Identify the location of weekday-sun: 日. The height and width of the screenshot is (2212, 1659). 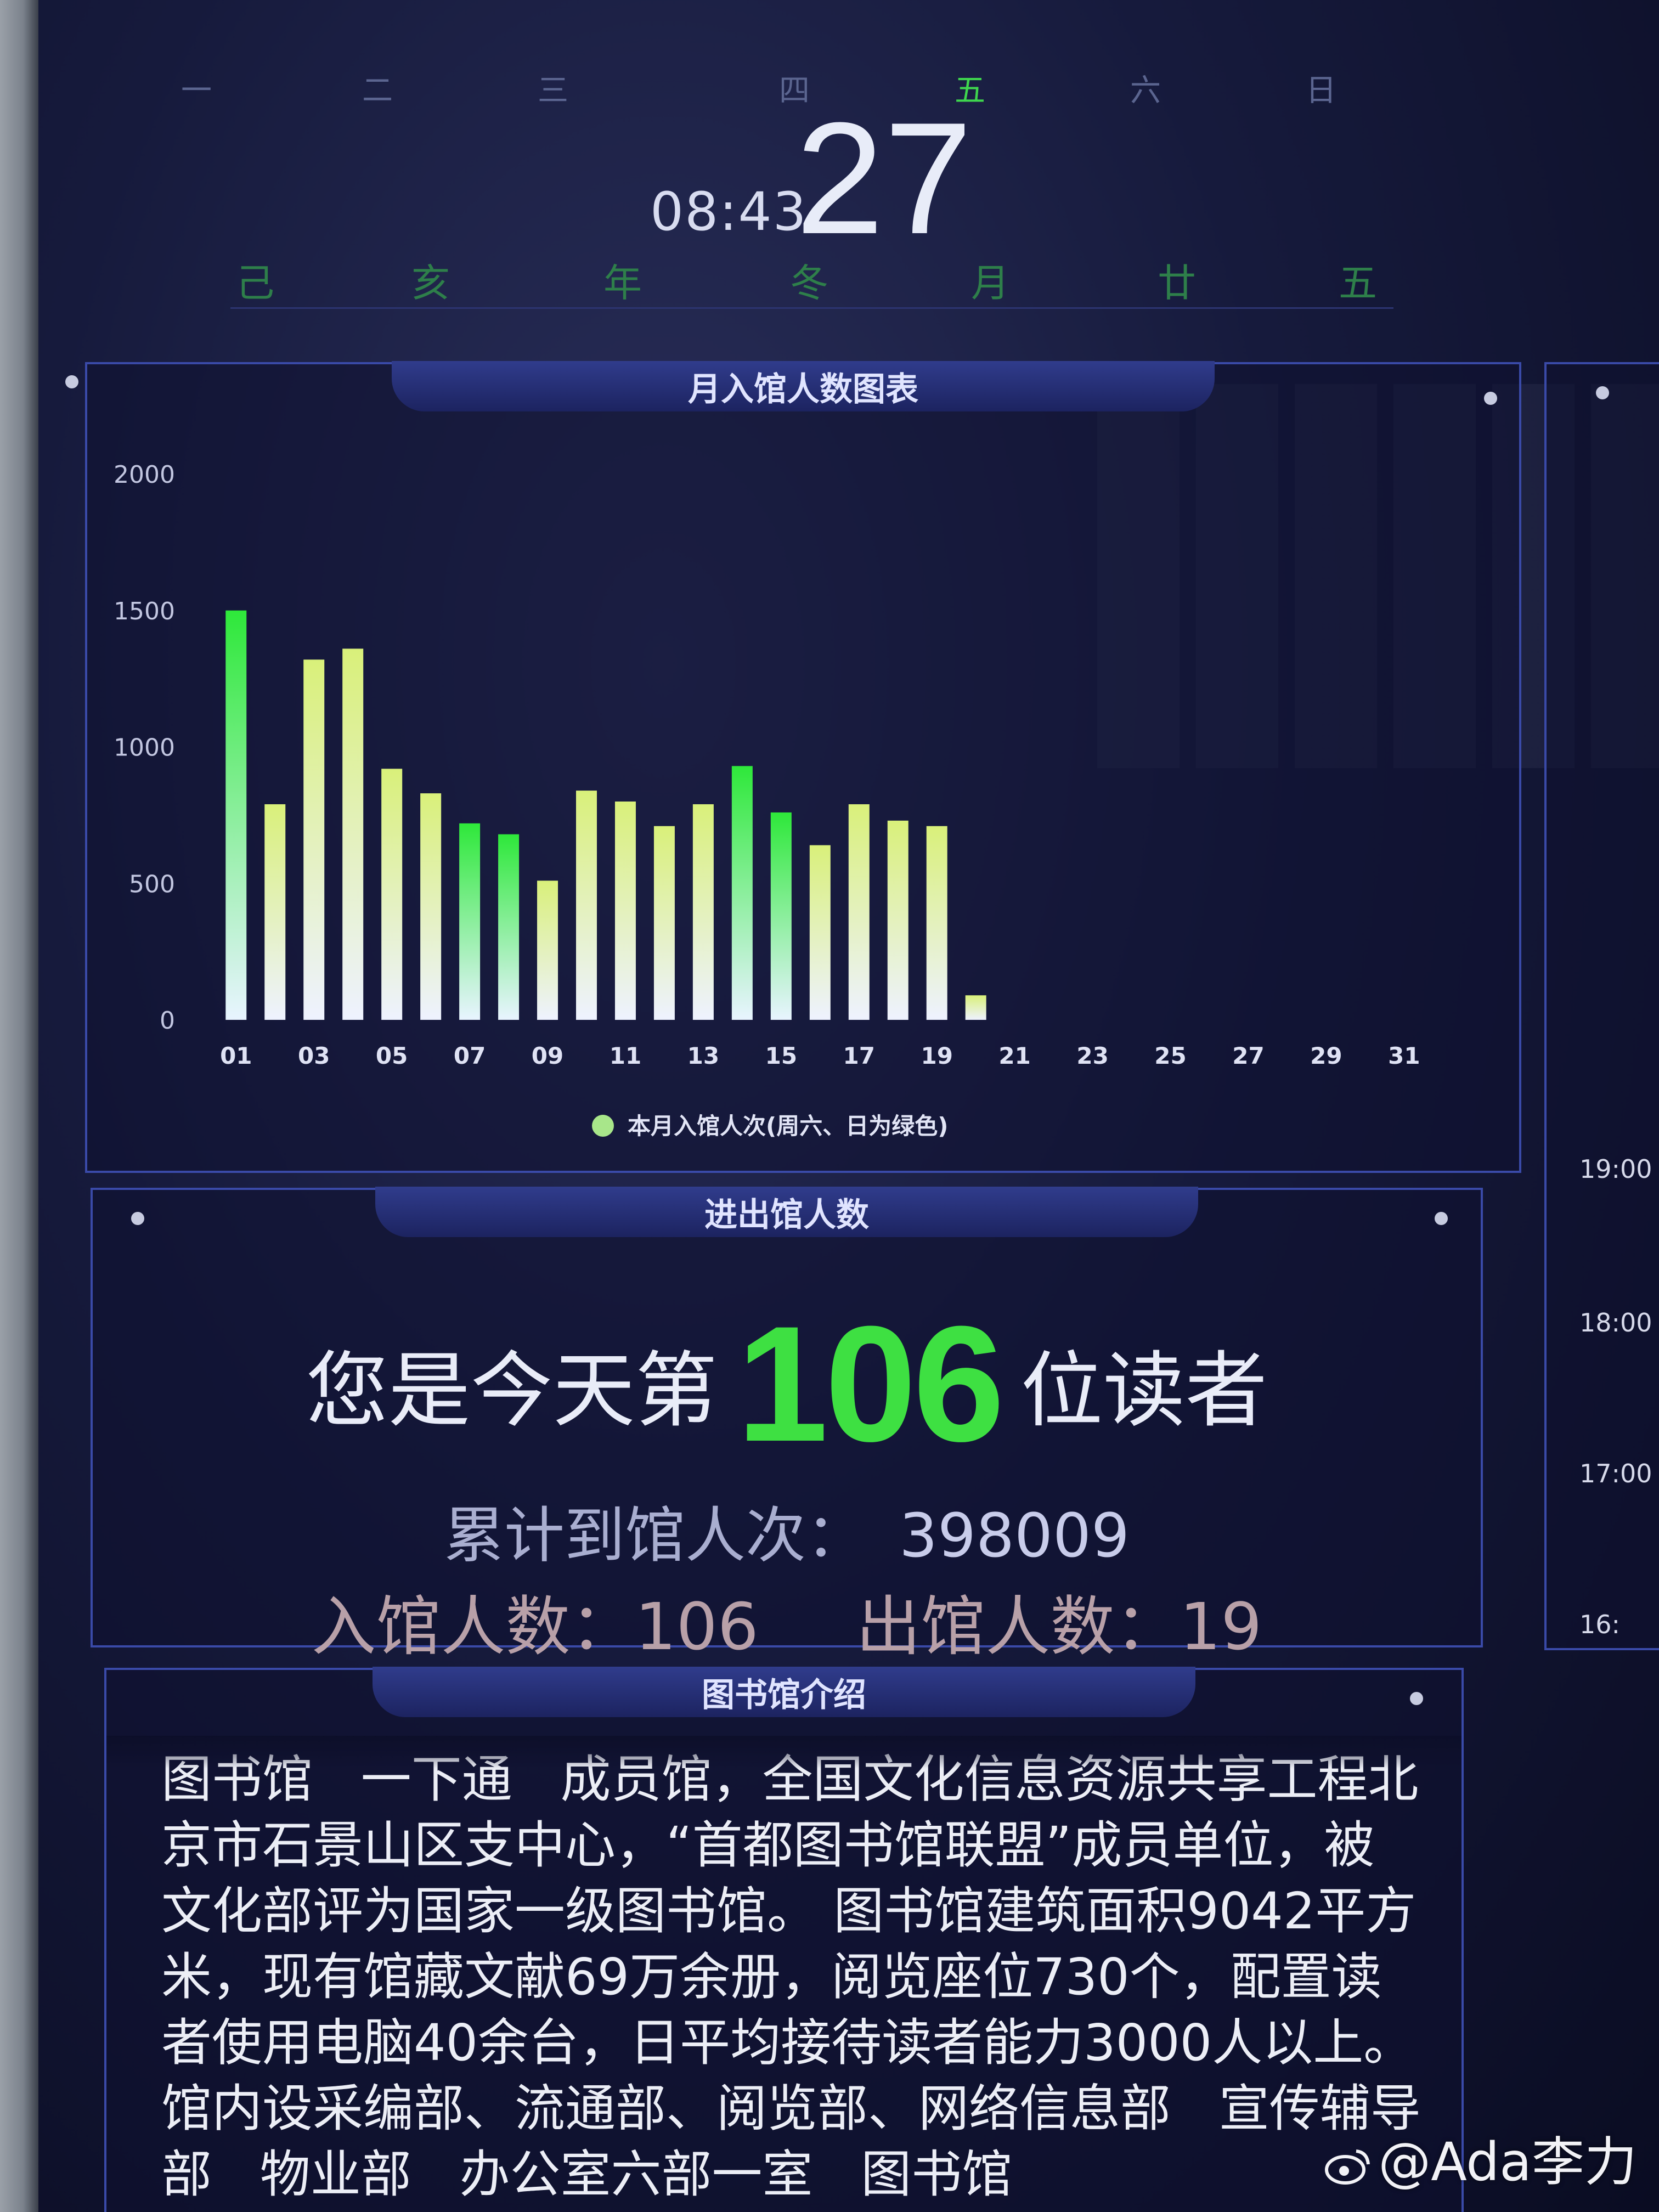
(1321, 91).